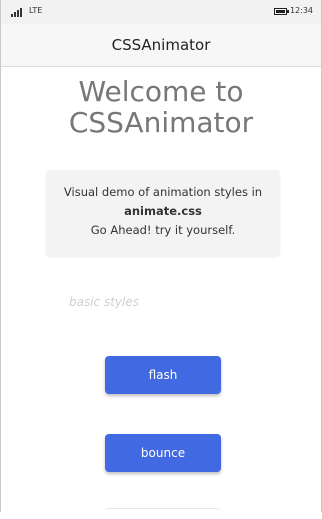 The width and height of the screenshot is (322, 519). What do you see at coordinates (161, 12) in the screenshot?
I see `status-bar: LTE 12:34` at bounding box center [161, 12].